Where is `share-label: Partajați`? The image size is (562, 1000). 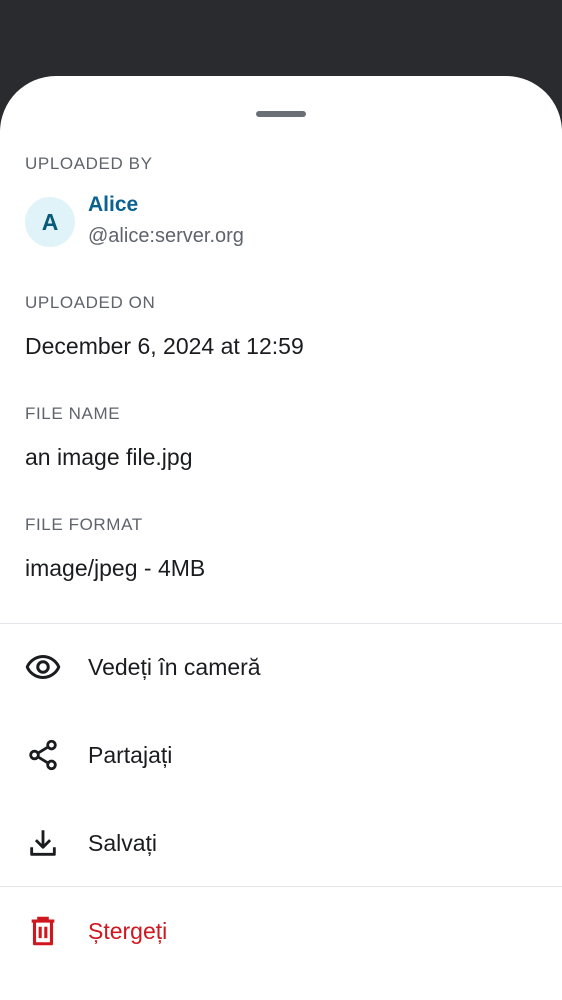
share-label: Partajați is located at coordinates (130, 754).